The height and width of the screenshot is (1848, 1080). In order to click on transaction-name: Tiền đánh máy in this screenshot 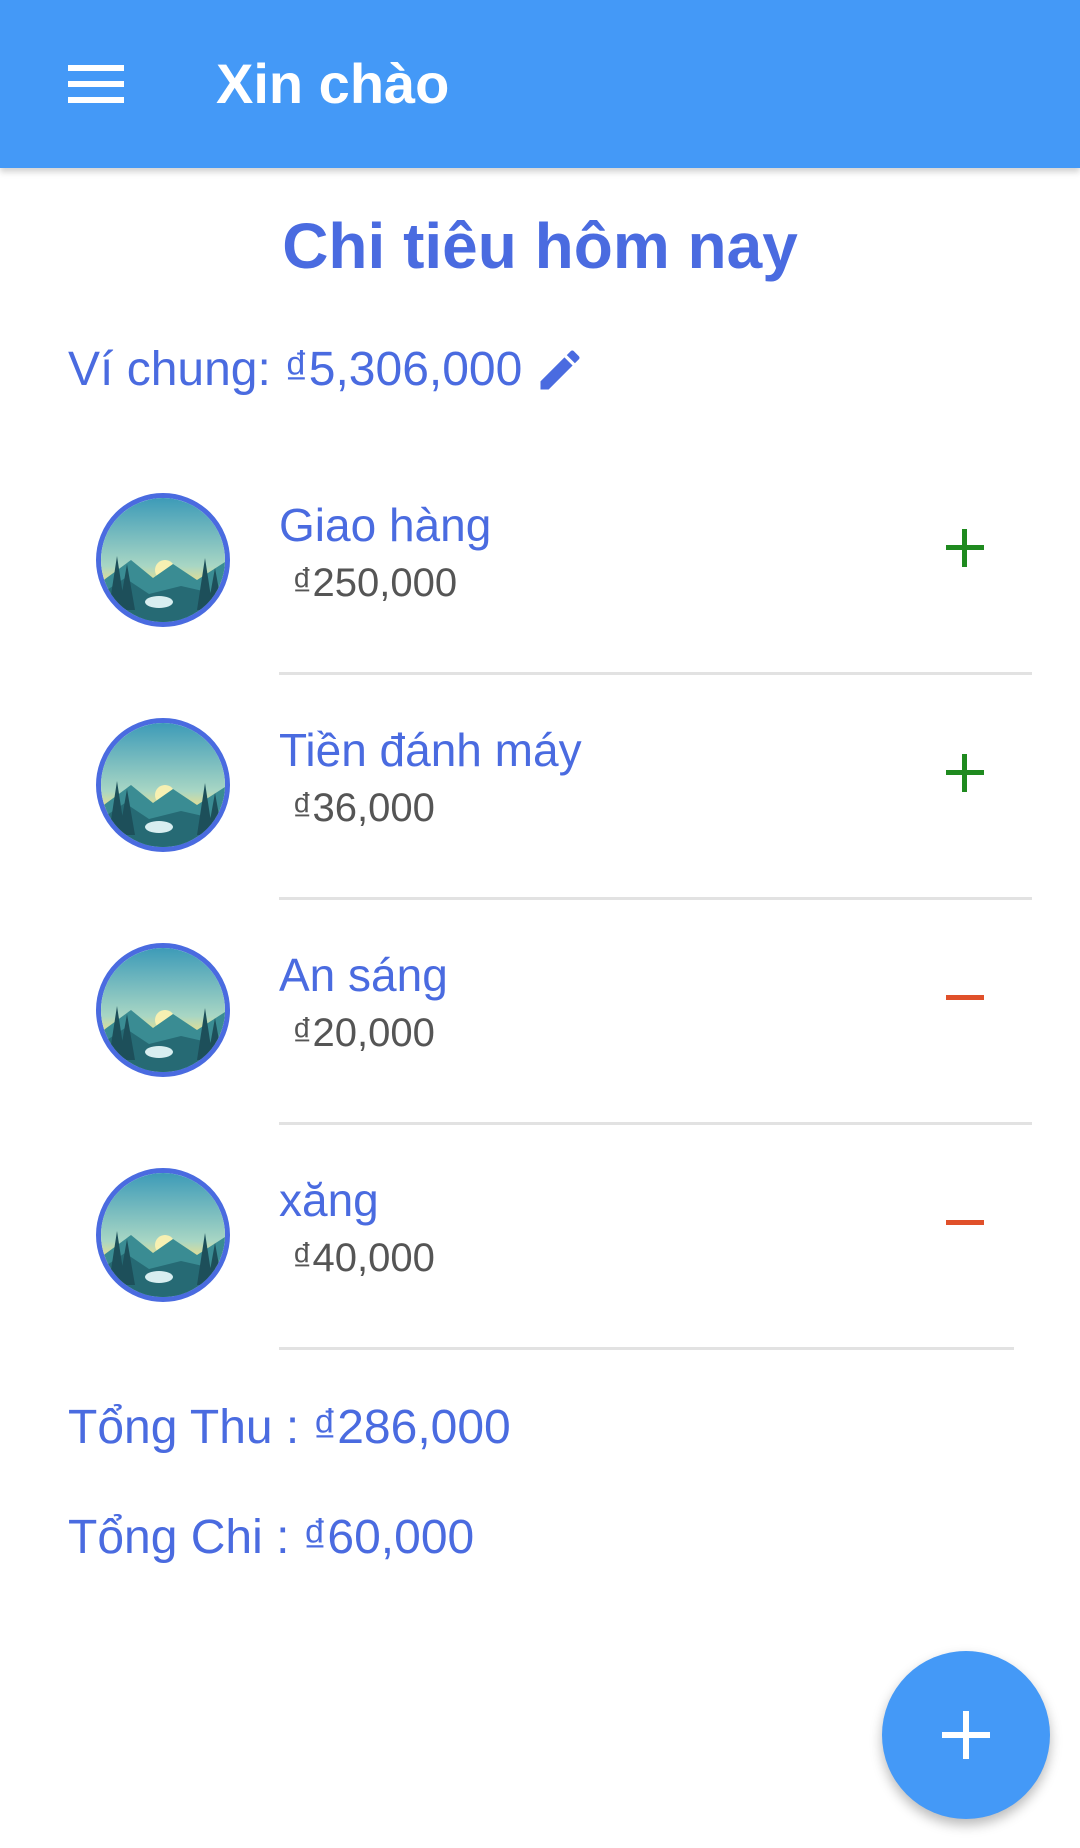, I will do `click(430, 750)`.